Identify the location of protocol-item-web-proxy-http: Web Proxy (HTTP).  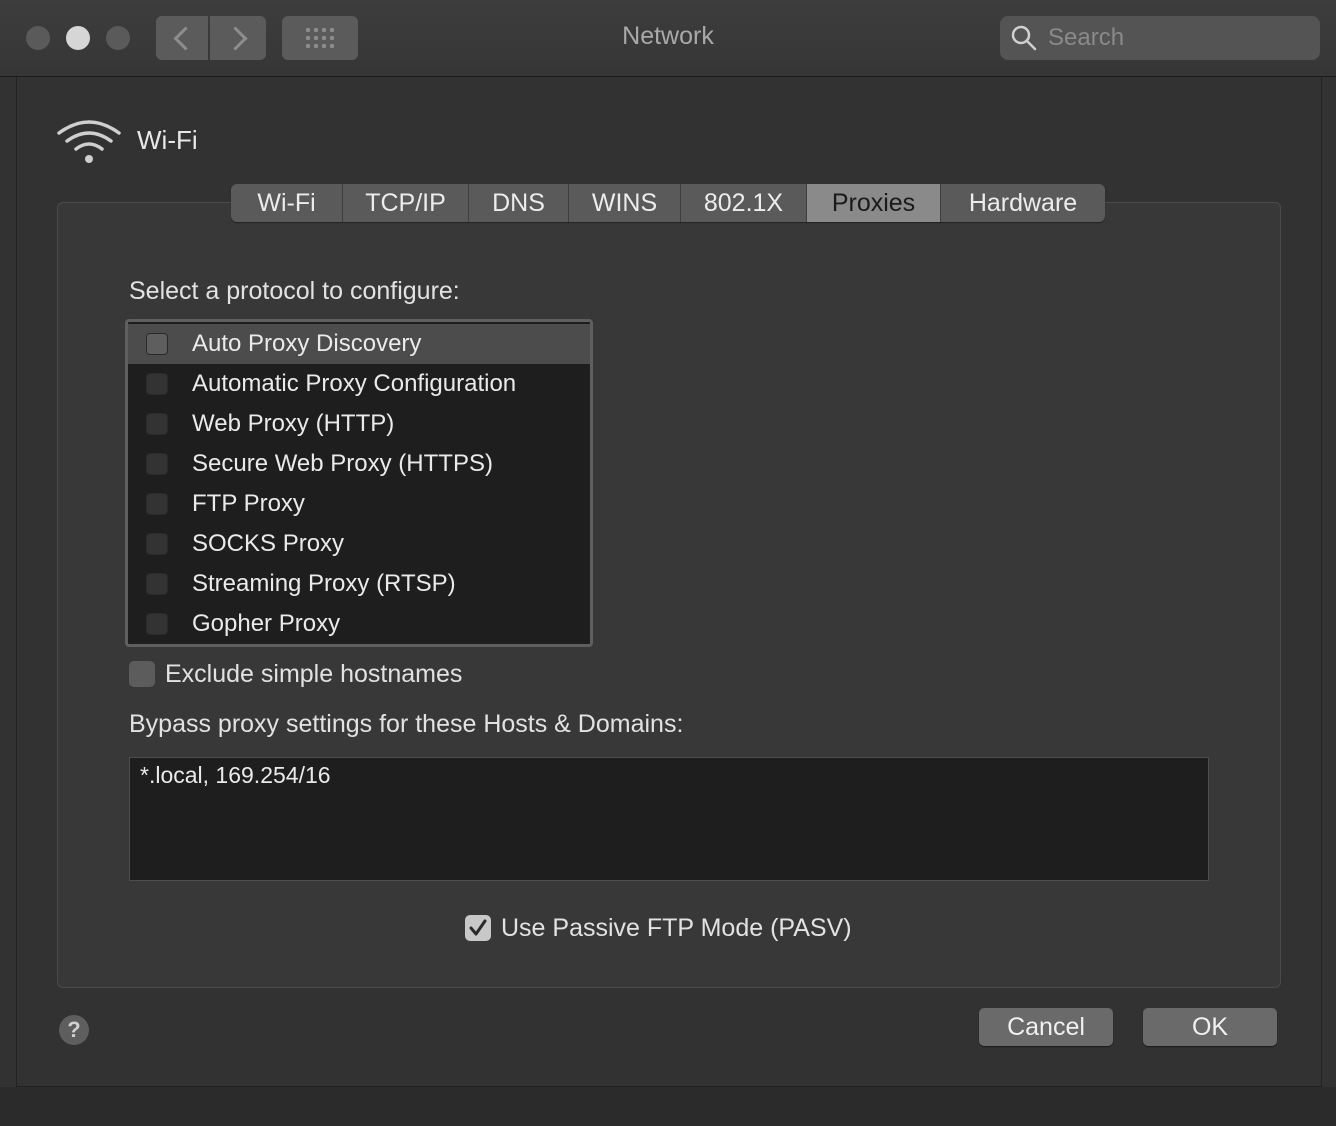
(359, 424).